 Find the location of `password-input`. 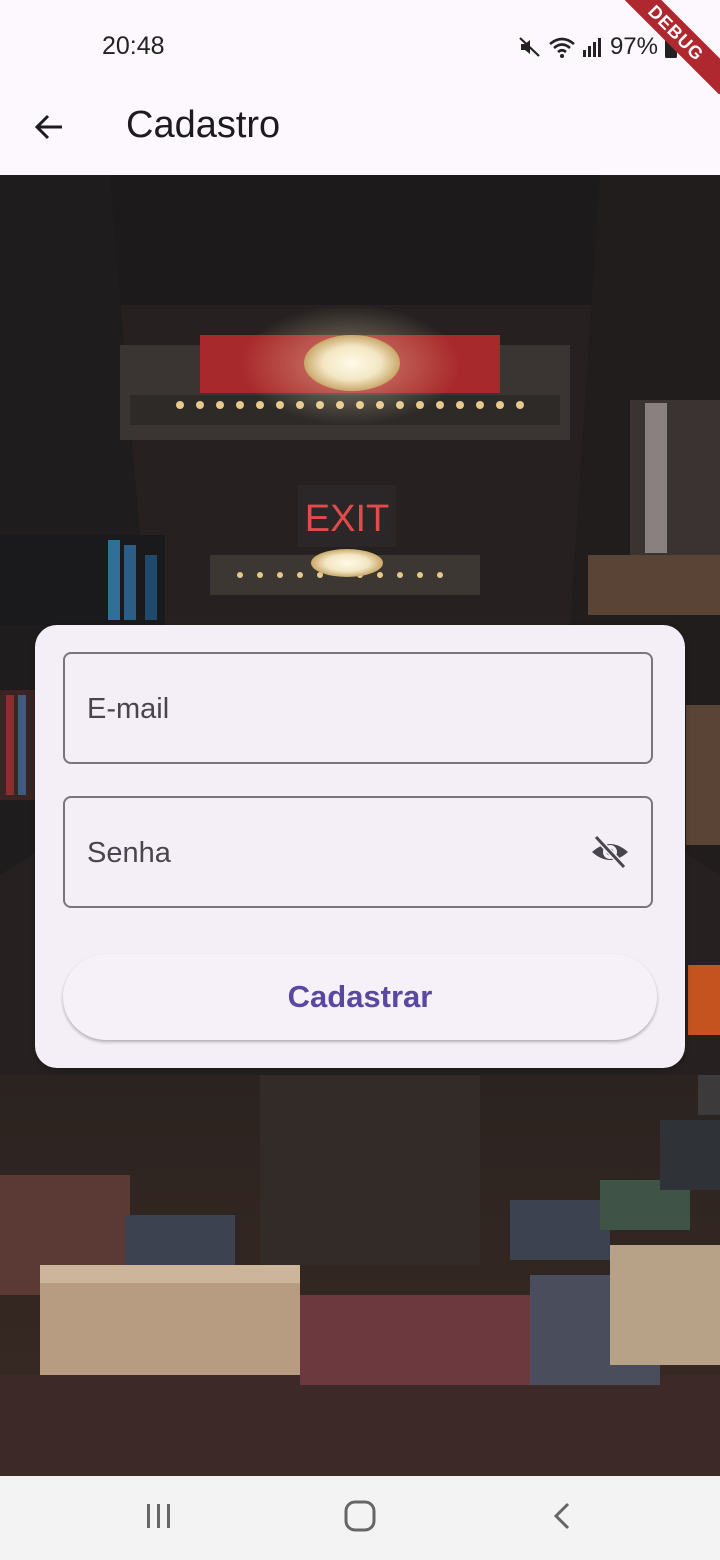

password-input is located at coordinates (327, 853).